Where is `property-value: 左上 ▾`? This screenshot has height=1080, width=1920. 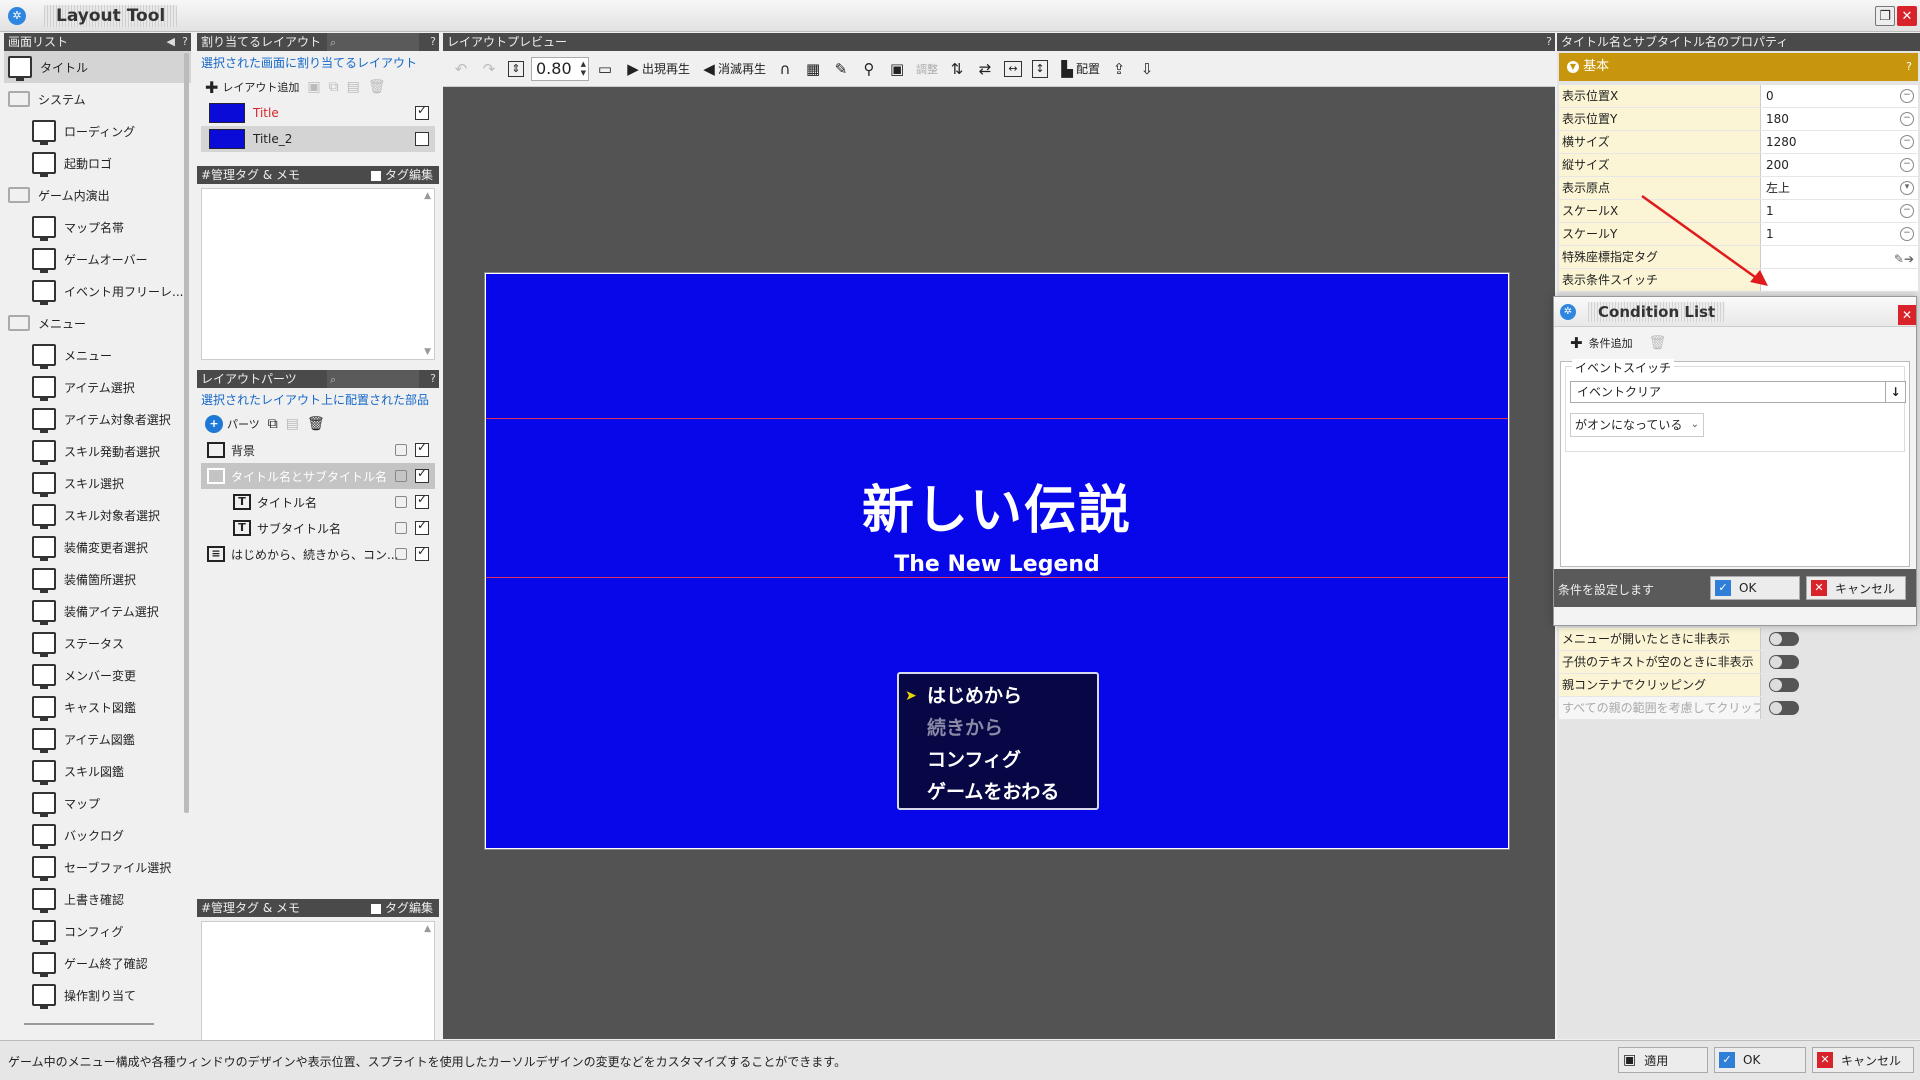 property-value: 左上 ▾ is located at coordinates (1839, 188).